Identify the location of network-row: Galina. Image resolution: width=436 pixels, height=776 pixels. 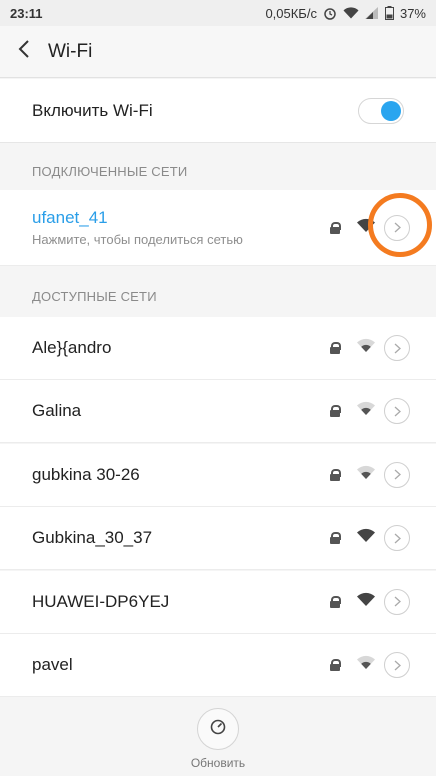
(218, 412).